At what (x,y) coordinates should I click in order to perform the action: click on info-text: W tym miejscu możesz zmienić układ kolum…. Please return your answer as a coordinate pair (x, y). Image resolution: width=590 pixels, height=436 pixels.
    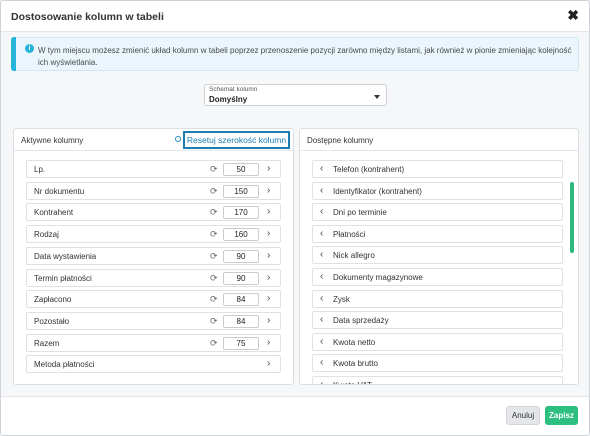
    Looking at the image, I should click on (305, 56).